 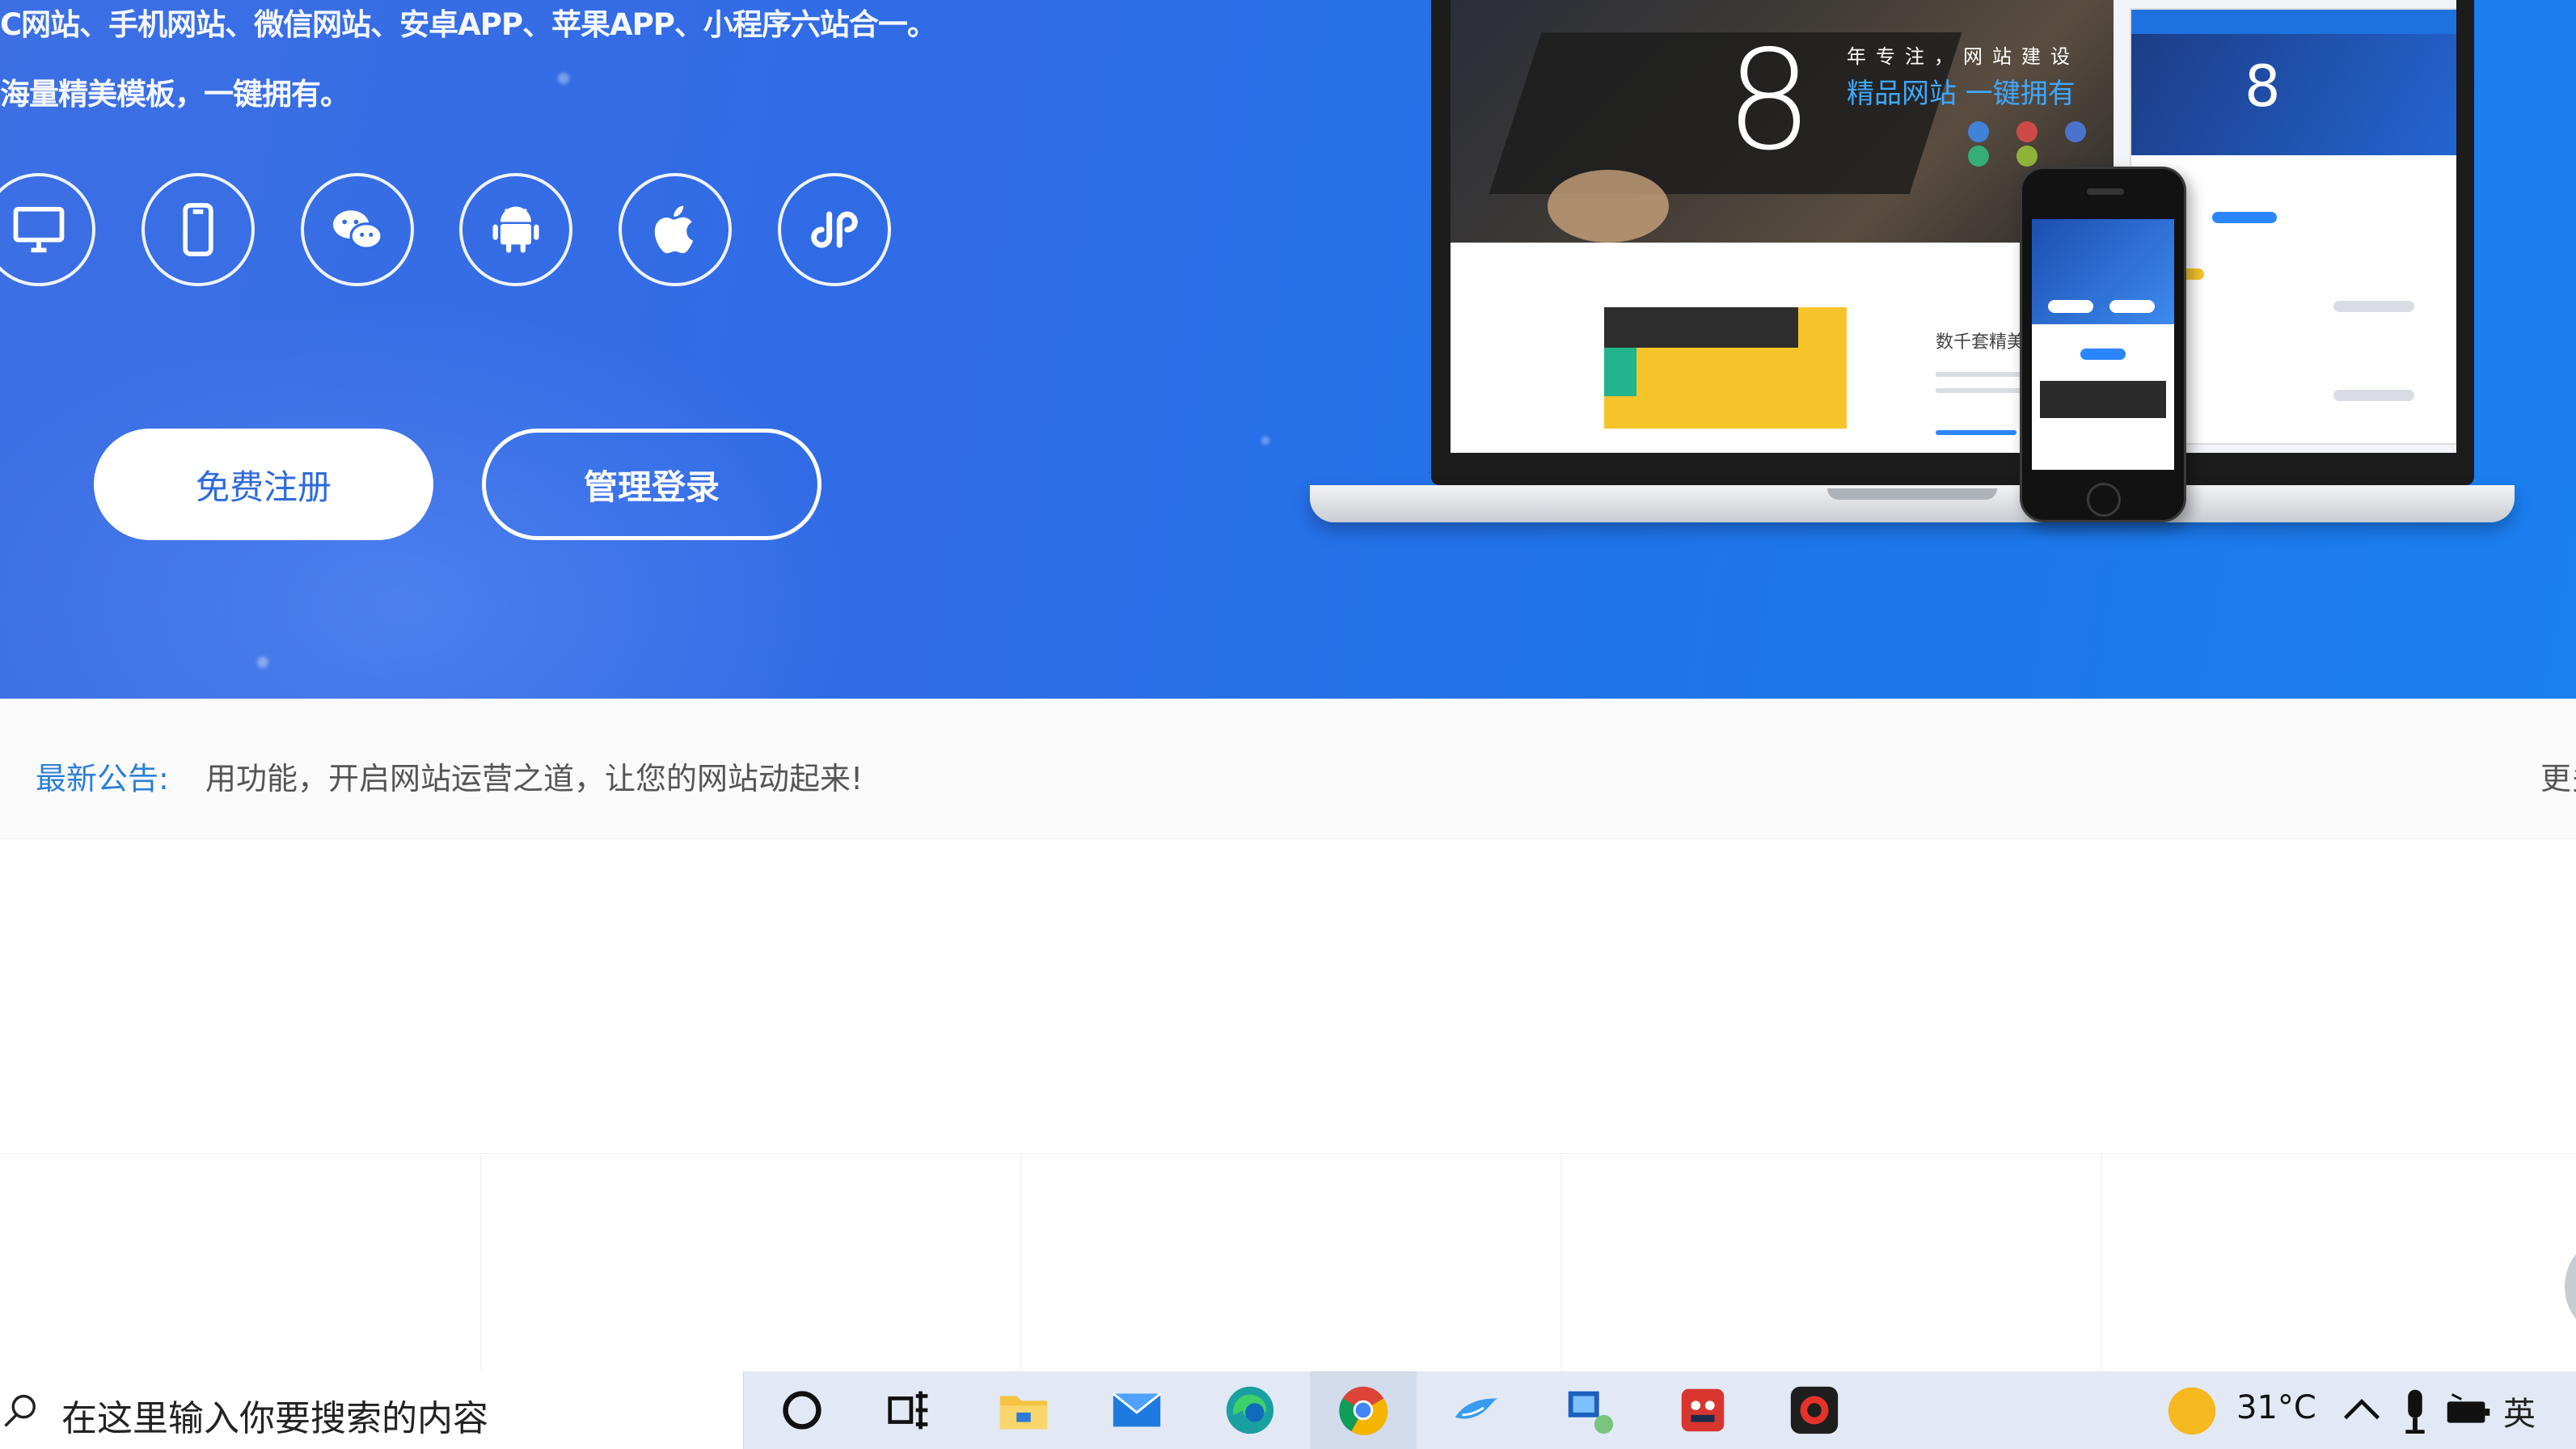 What do you see at coordinates (2293, 94) in the screenshot?
I see `tablet-hero` at bounding box center [2293, 94].